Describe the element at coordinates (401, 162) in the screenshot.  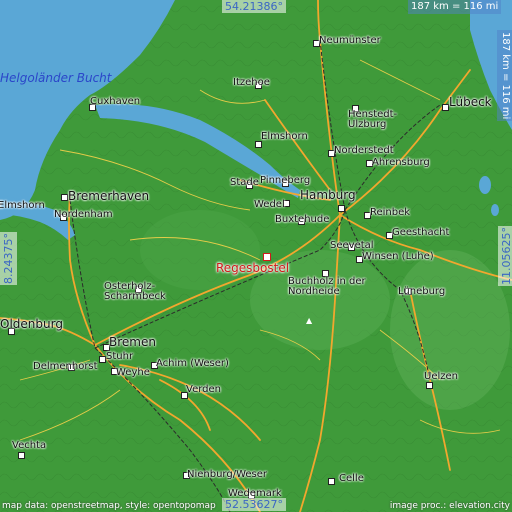
I see `town-label-ahrensburg: Ahrensburg` at that location.